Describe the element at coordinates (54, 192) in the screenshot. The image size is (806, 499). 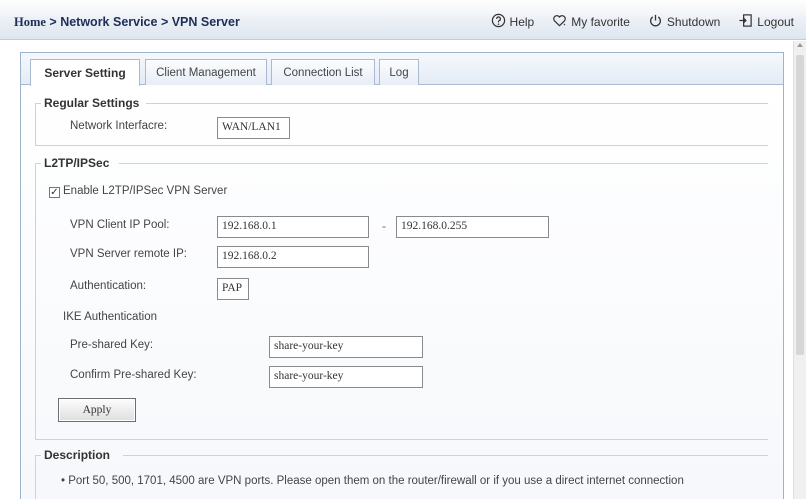
I see `enable-l2tp-checkbox: ✓` at that location.